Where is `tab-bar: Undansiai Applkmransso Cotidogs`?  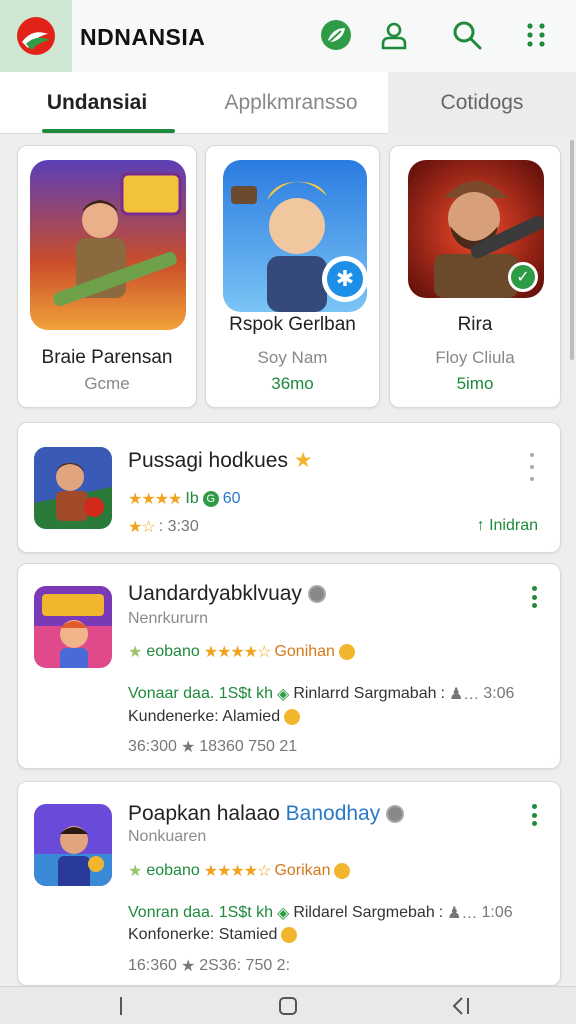 tab-bar: Undansiai Applkmransso Cotidogs is located at coordinates (288, 103).